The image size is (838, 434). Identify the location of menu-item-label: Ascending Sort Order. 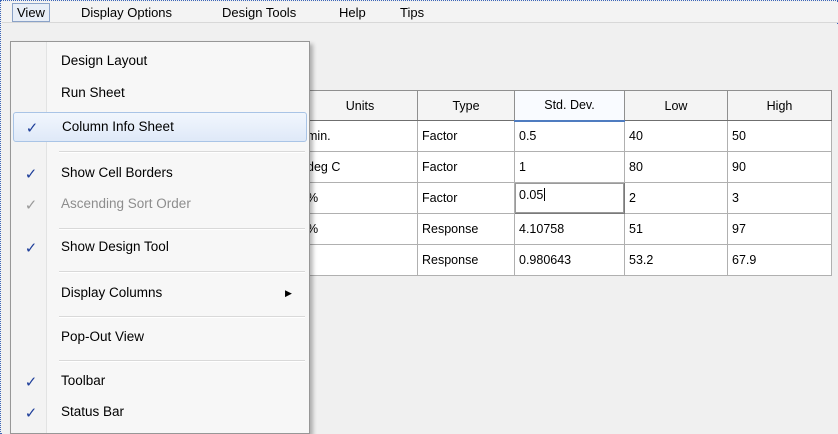
(126, 203).